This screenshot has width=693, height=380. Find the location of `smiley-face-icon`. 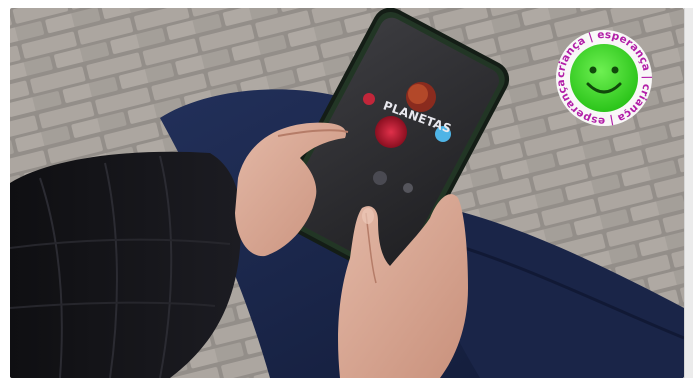

smiley-face-icon is located at coordinates (593, 70).